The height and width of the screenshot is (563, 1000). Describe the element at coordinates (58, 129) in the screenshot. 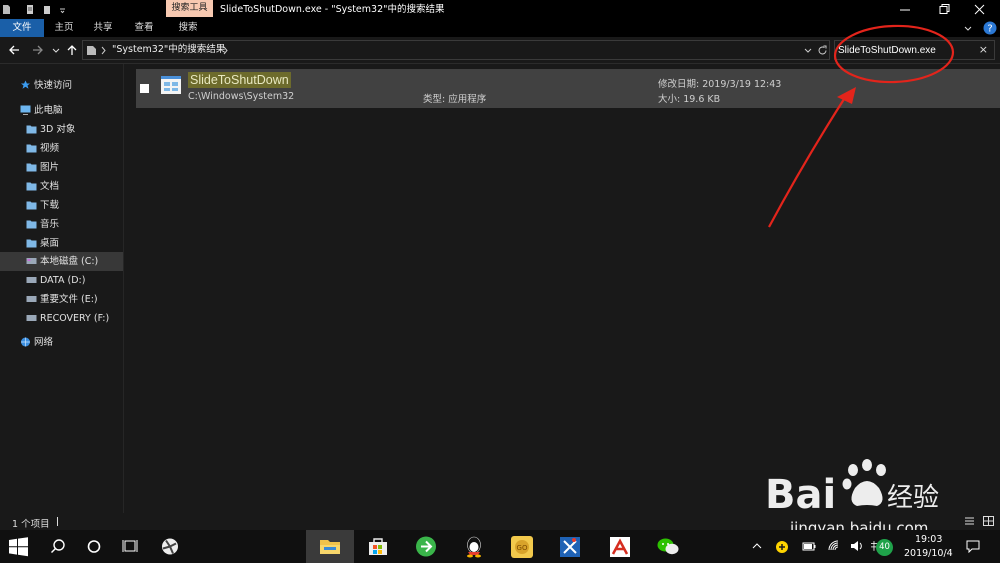

I see `sidebar-item-label: 3D 对象` at that location.